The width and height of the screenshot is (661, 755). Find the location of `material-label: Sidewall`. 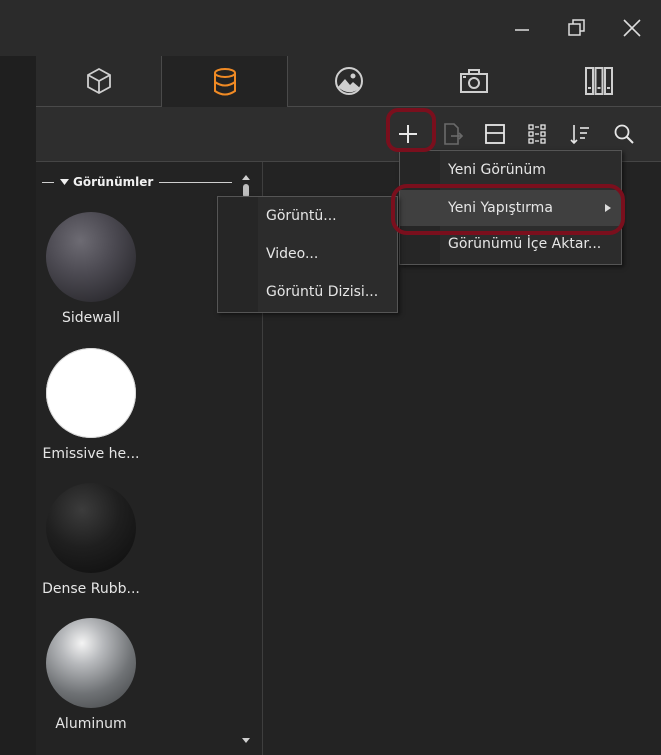

material-label: Sidewall is located at coordinates (91, 318).